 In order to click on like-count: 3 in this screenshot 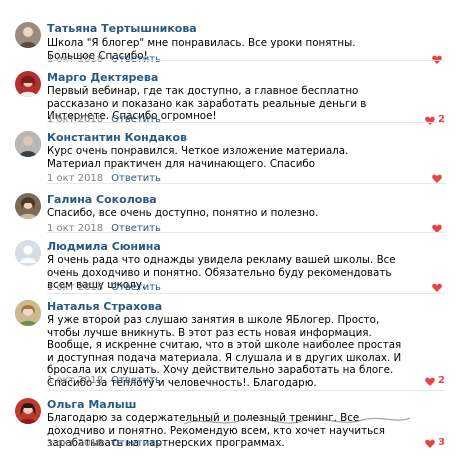, I will do `click(441, 442)`.